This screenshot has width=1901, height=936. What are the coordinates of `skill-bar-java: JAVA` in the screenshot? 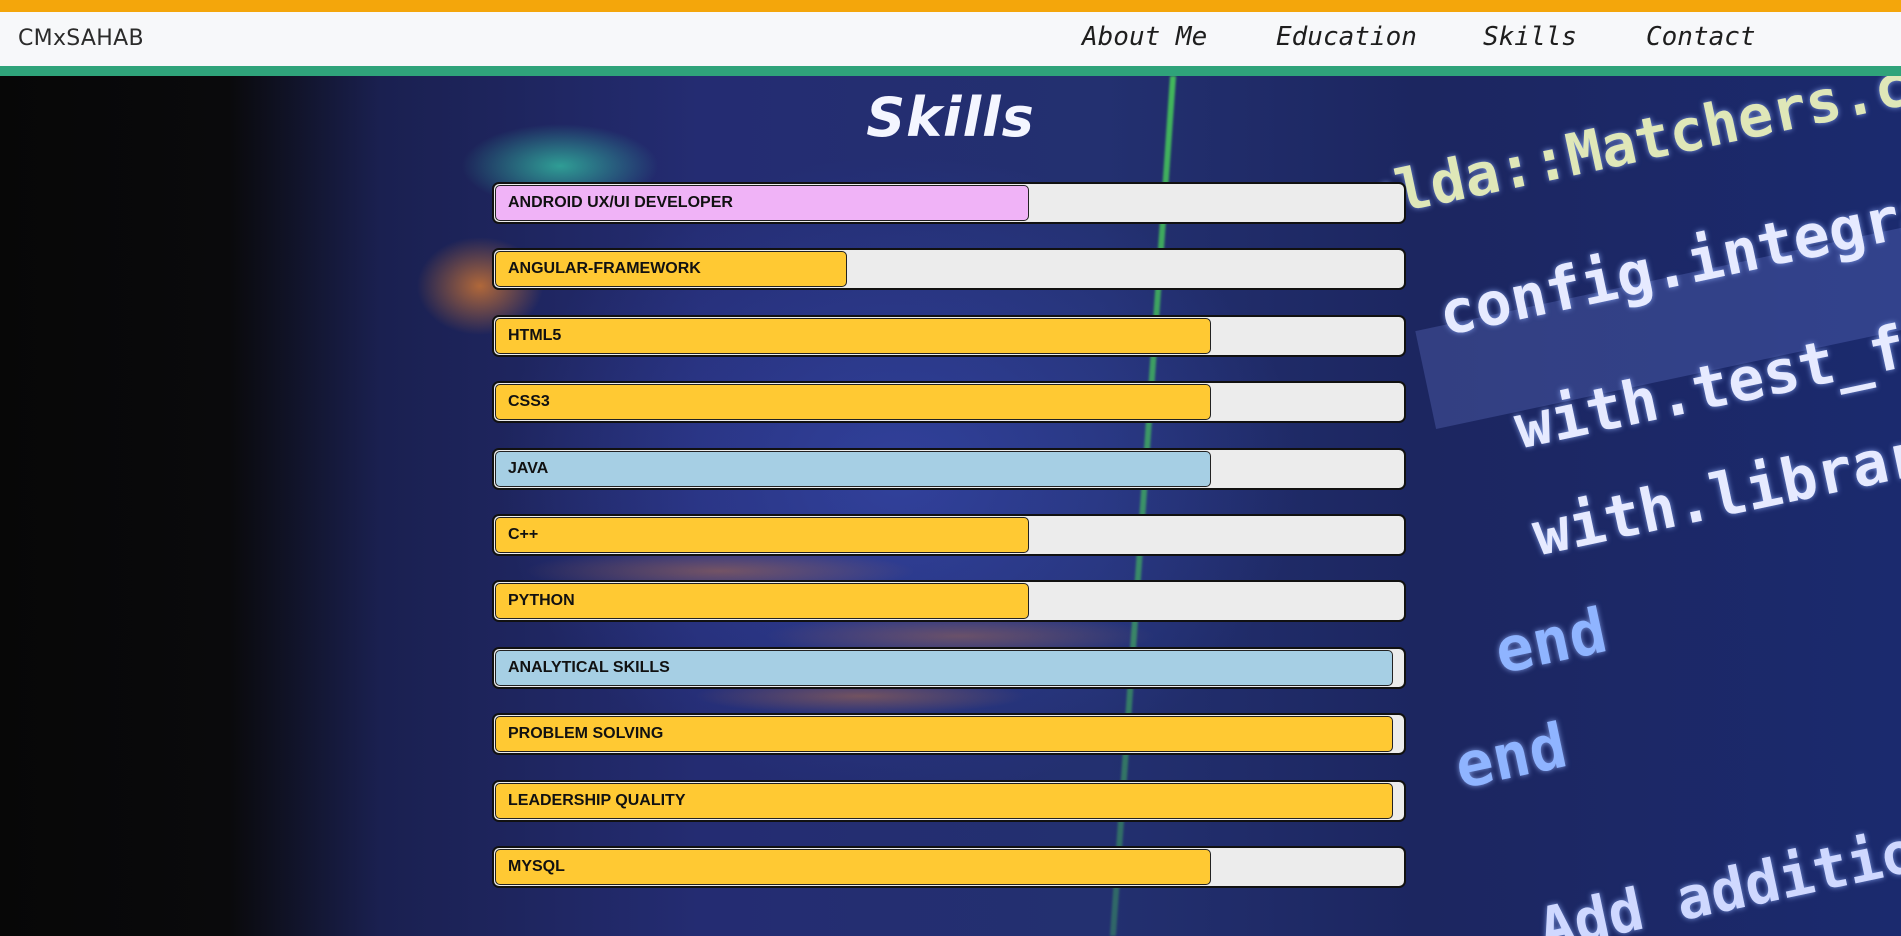 It's located at (949, 468).